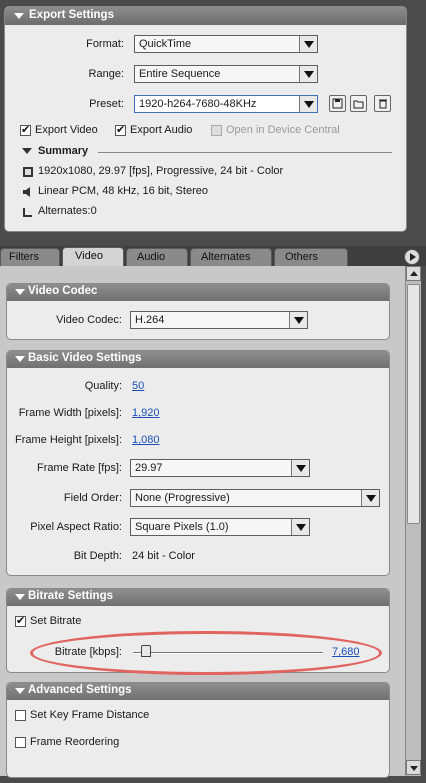 The image size is (426, 783). I want to click on quality-value: 50, so click(138, 386).